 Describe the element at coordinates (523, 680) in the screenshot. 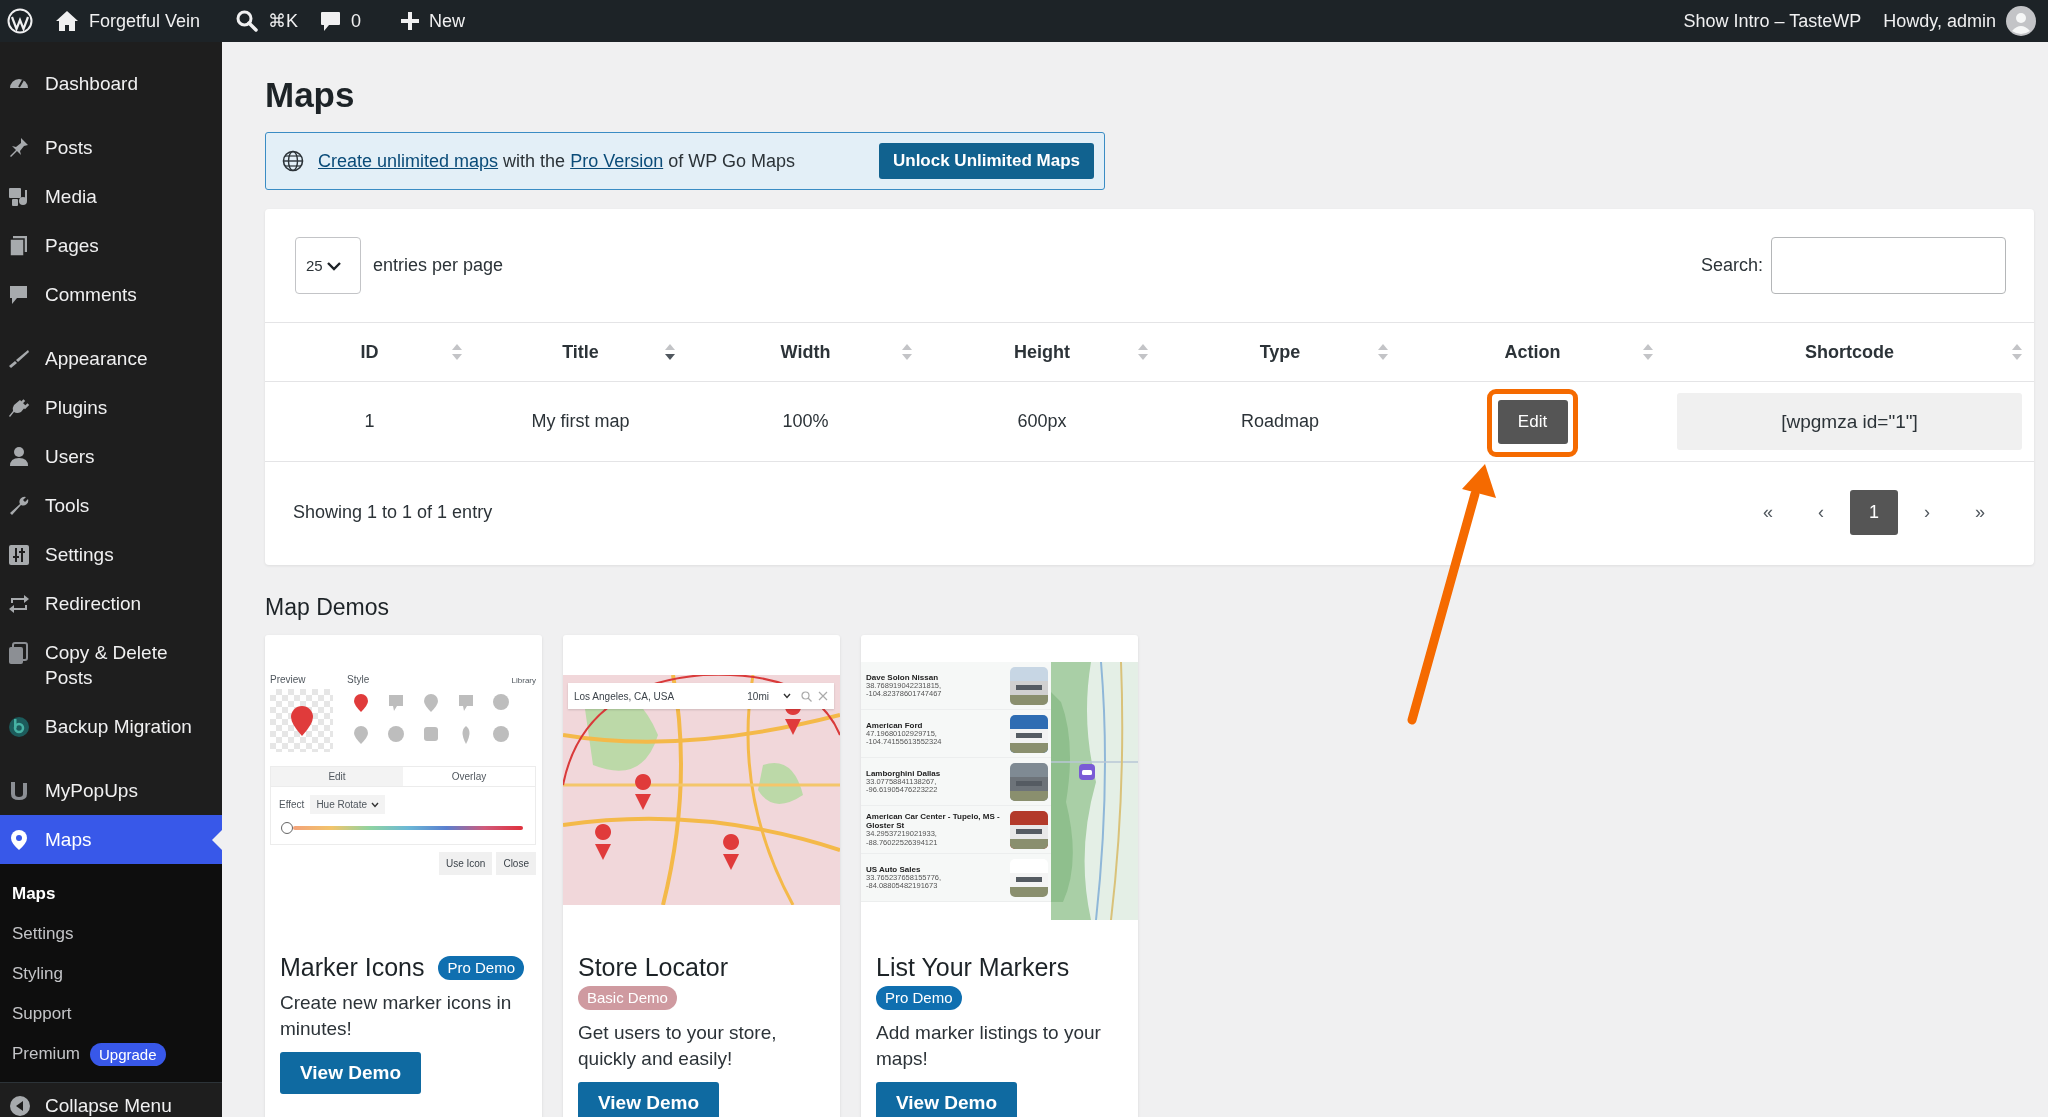

I see `library-link: Library` at that location.